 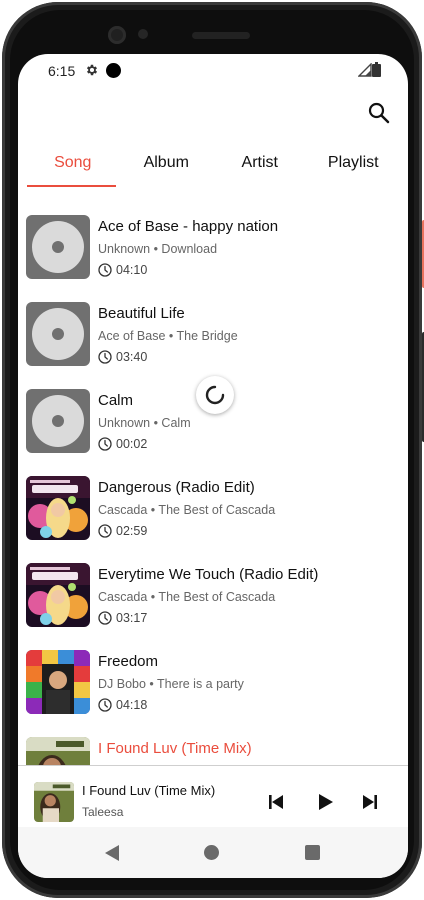 What do you see at coordinates (62, 71) in the screenshot?
I see `status-time: 6:15` at bounding box center [62, 71].